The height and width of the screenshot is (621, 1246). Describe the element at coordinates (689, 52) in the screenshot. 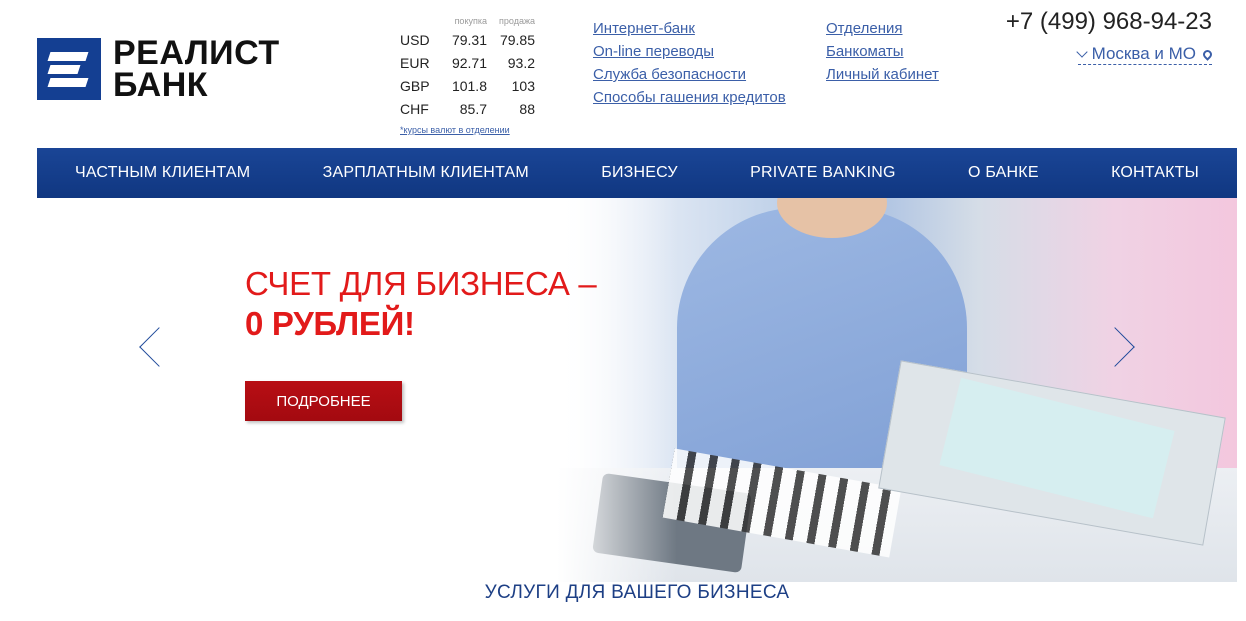

I see `online-transfers-link: On-line переводы` at that location.